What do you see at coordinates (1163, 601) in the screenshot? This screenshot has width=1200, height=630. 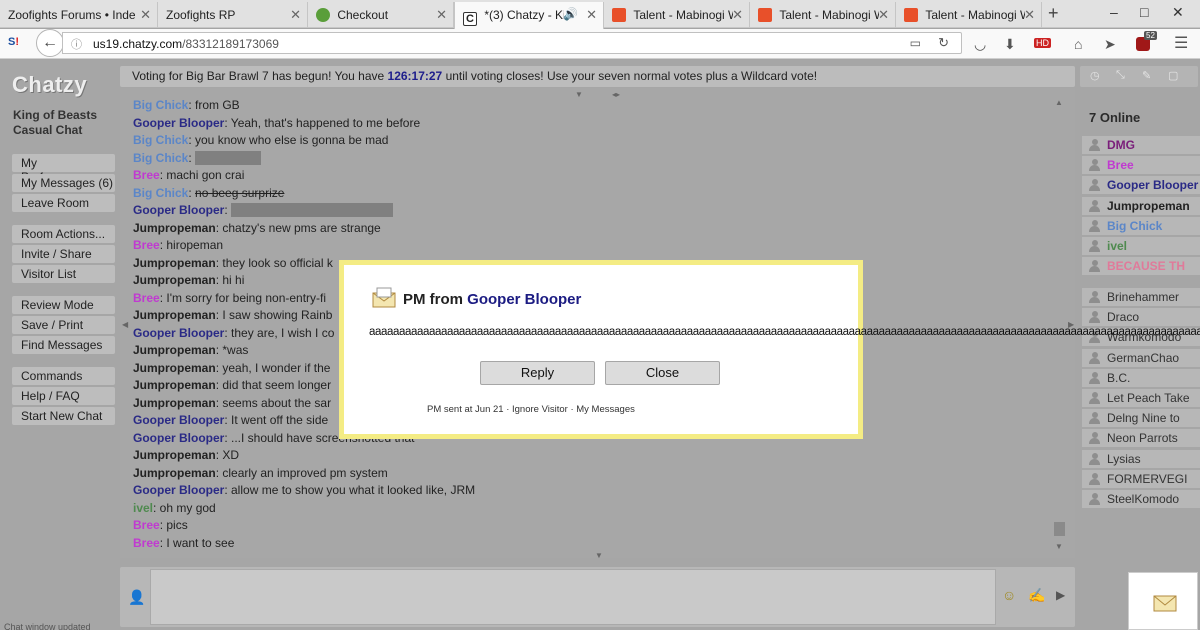 I see `pm-notification-box` at bounding box center [1163, 601].